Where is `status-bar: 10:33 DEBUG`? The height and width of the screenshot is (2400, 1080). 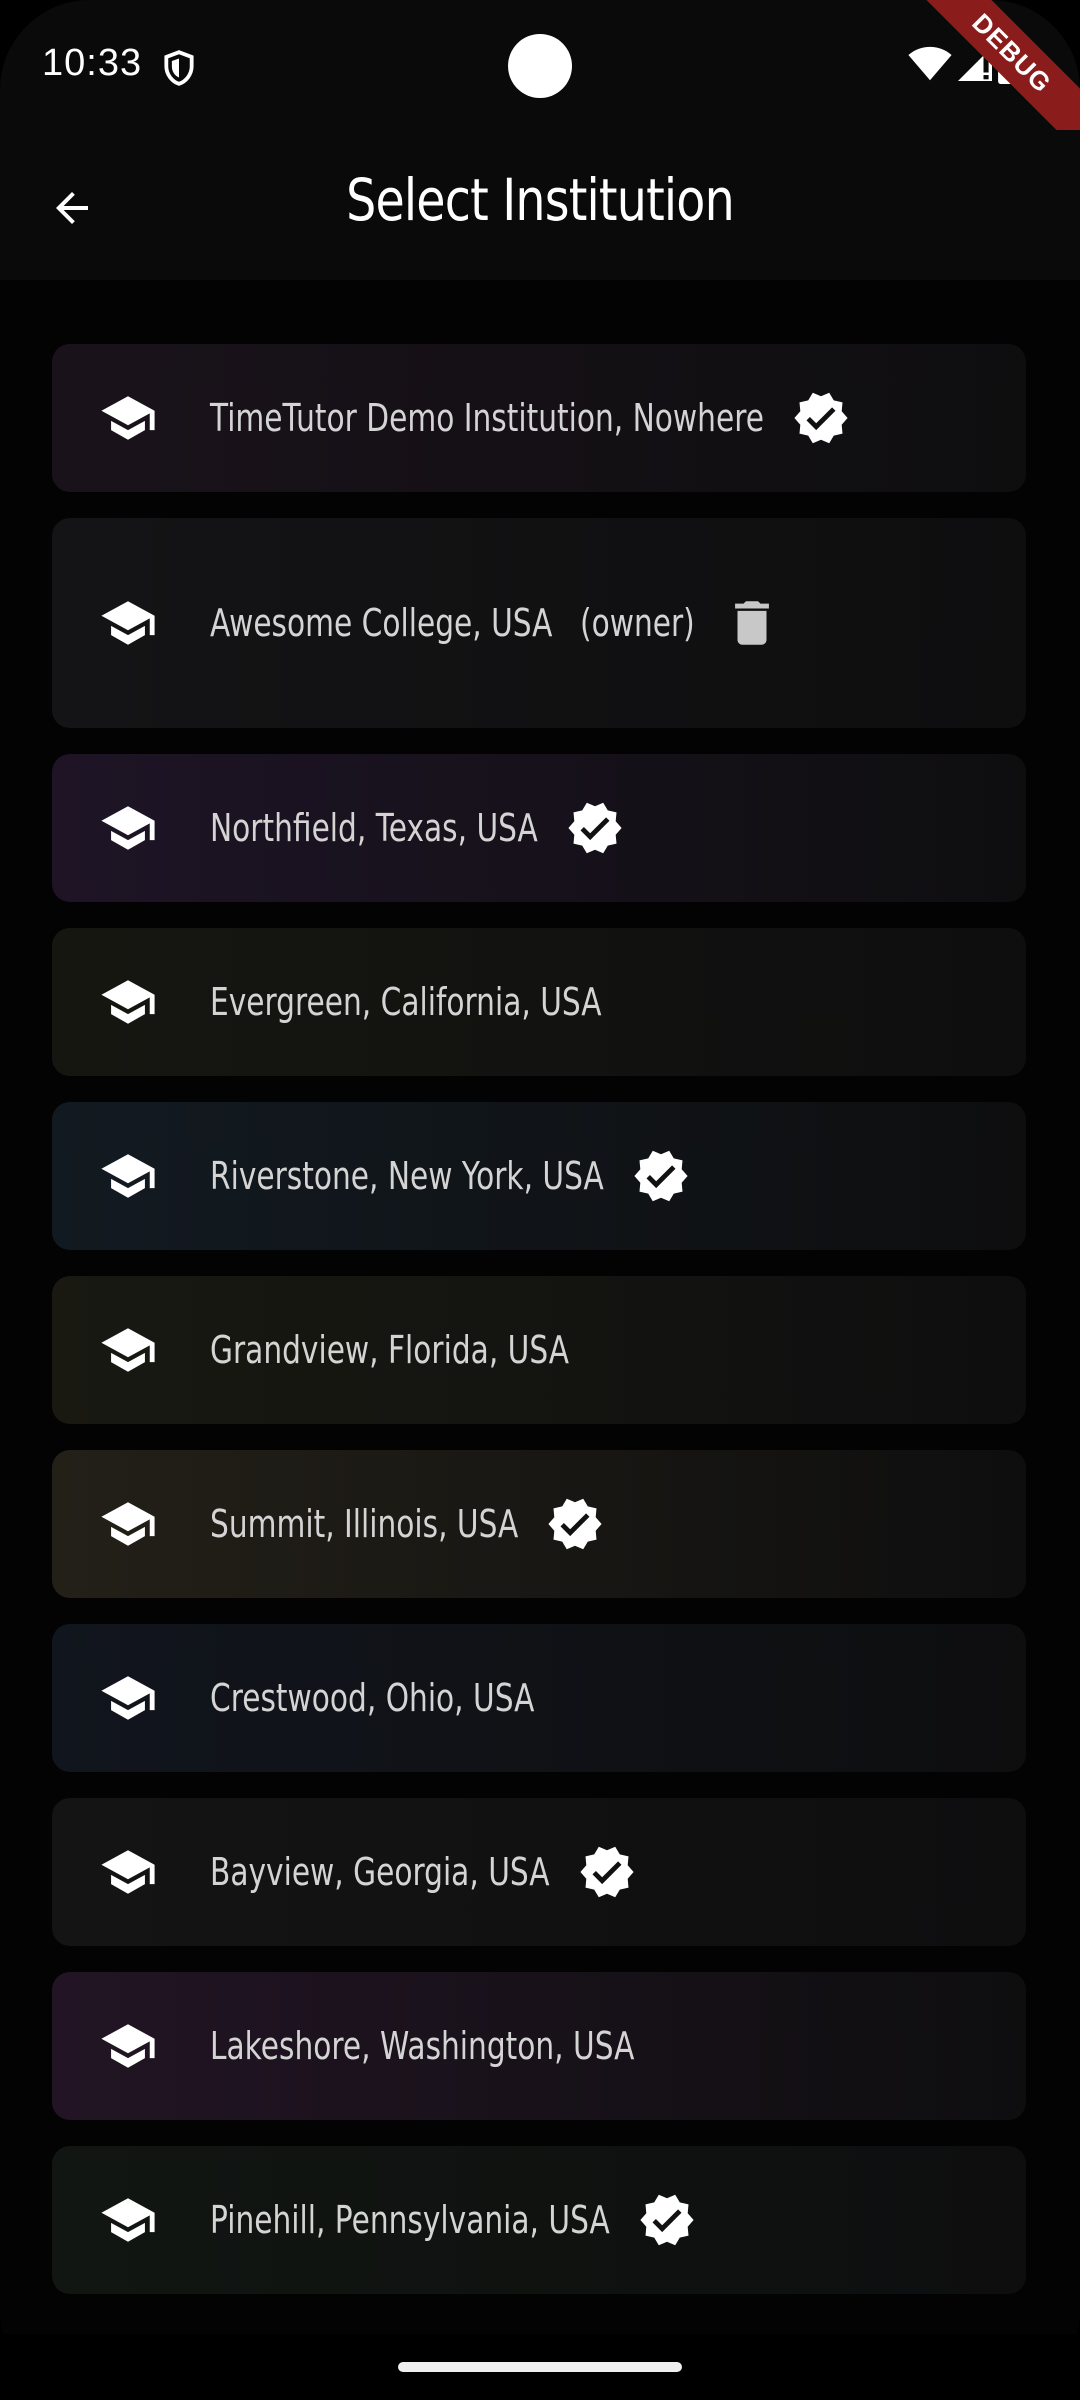
status-bar: 10:33 DEBUG is located at coordinates (540, 81).